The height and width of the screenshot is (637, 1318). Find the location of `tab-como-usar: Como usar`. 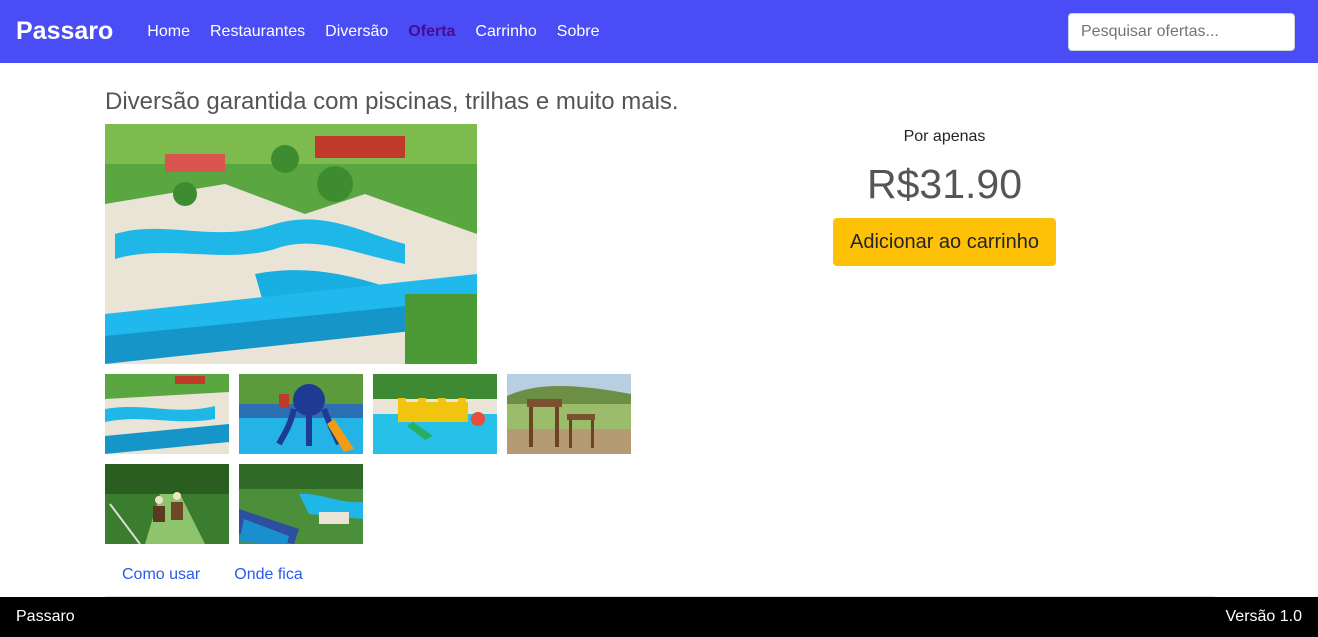

tab-como-usar: Como usar is located at coordinates (161, 577).